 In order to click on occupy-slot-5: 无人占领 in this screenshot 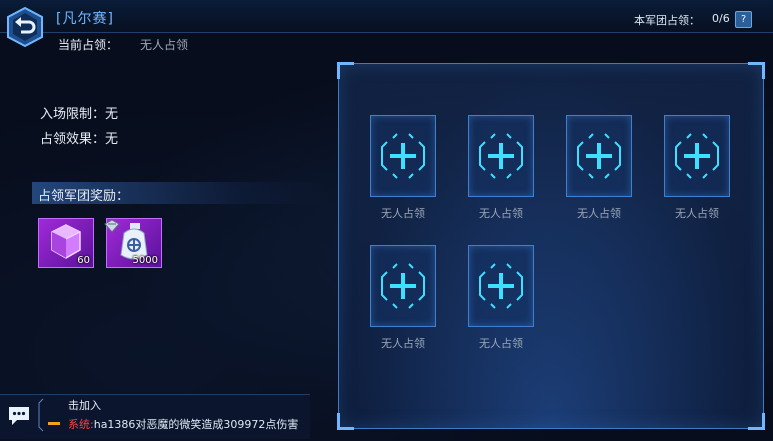, I will do `click(403, 297)`.